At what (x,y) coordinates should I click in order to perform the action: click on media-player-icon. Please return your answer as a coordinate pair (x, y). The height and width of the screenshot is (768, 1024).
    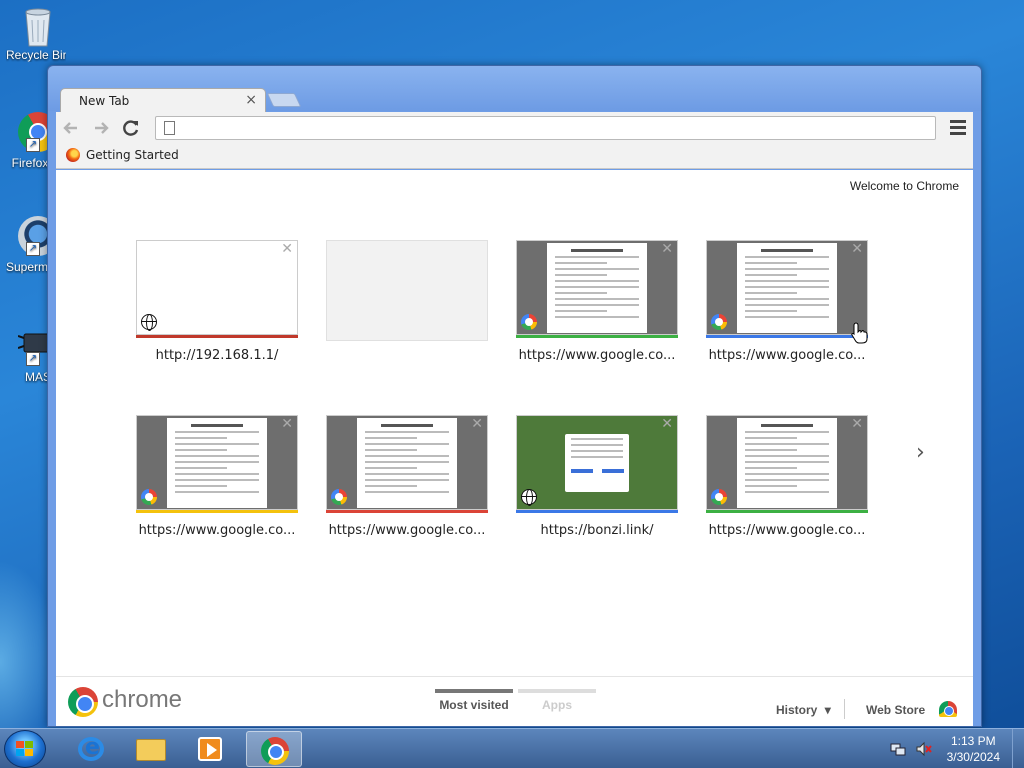
    Looking at the image, I should click on (210, 749).